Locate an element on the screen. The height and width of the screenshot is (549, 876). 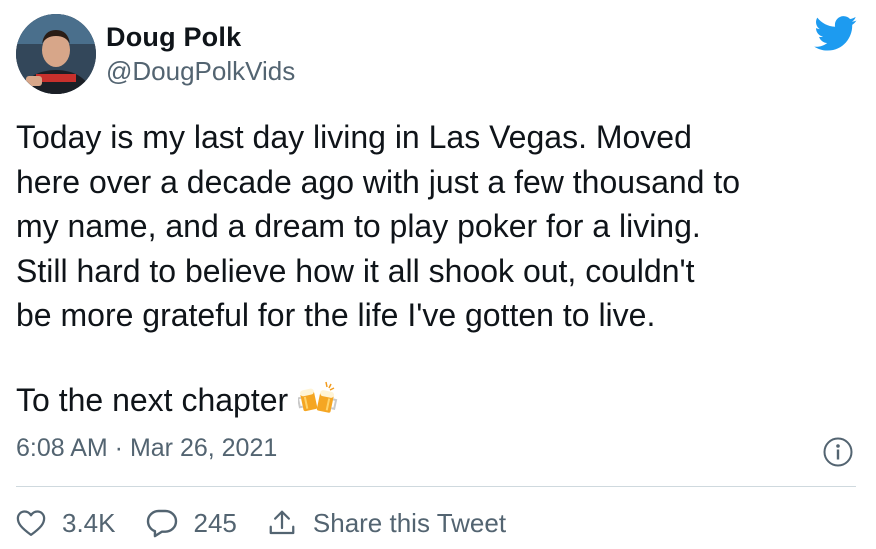
heart-icon is located at coordinates (31, 523).